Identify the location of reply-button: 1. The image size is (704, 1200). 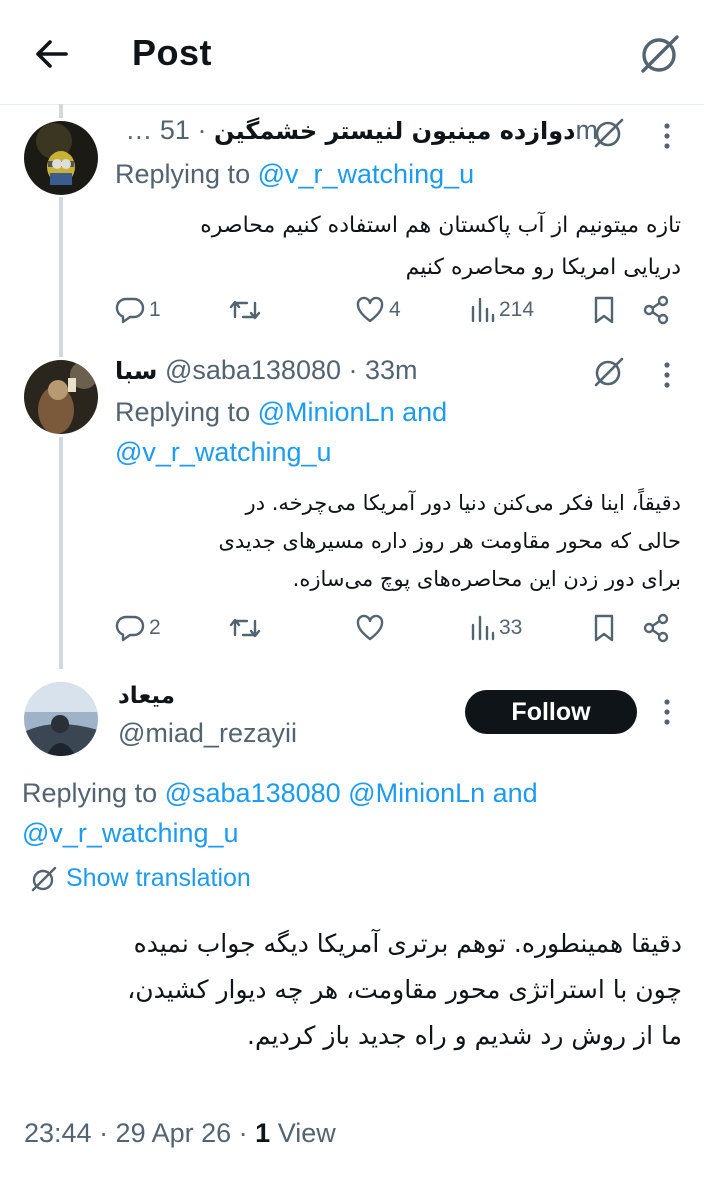
(138, 310).